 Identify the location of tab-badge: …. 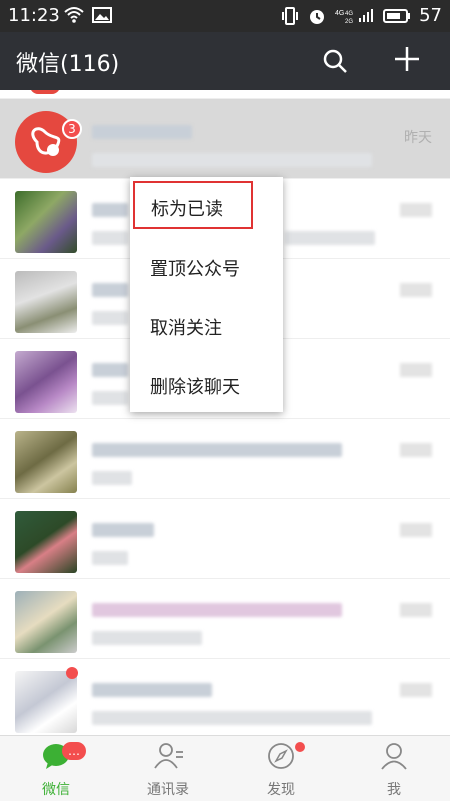
(74, 751).